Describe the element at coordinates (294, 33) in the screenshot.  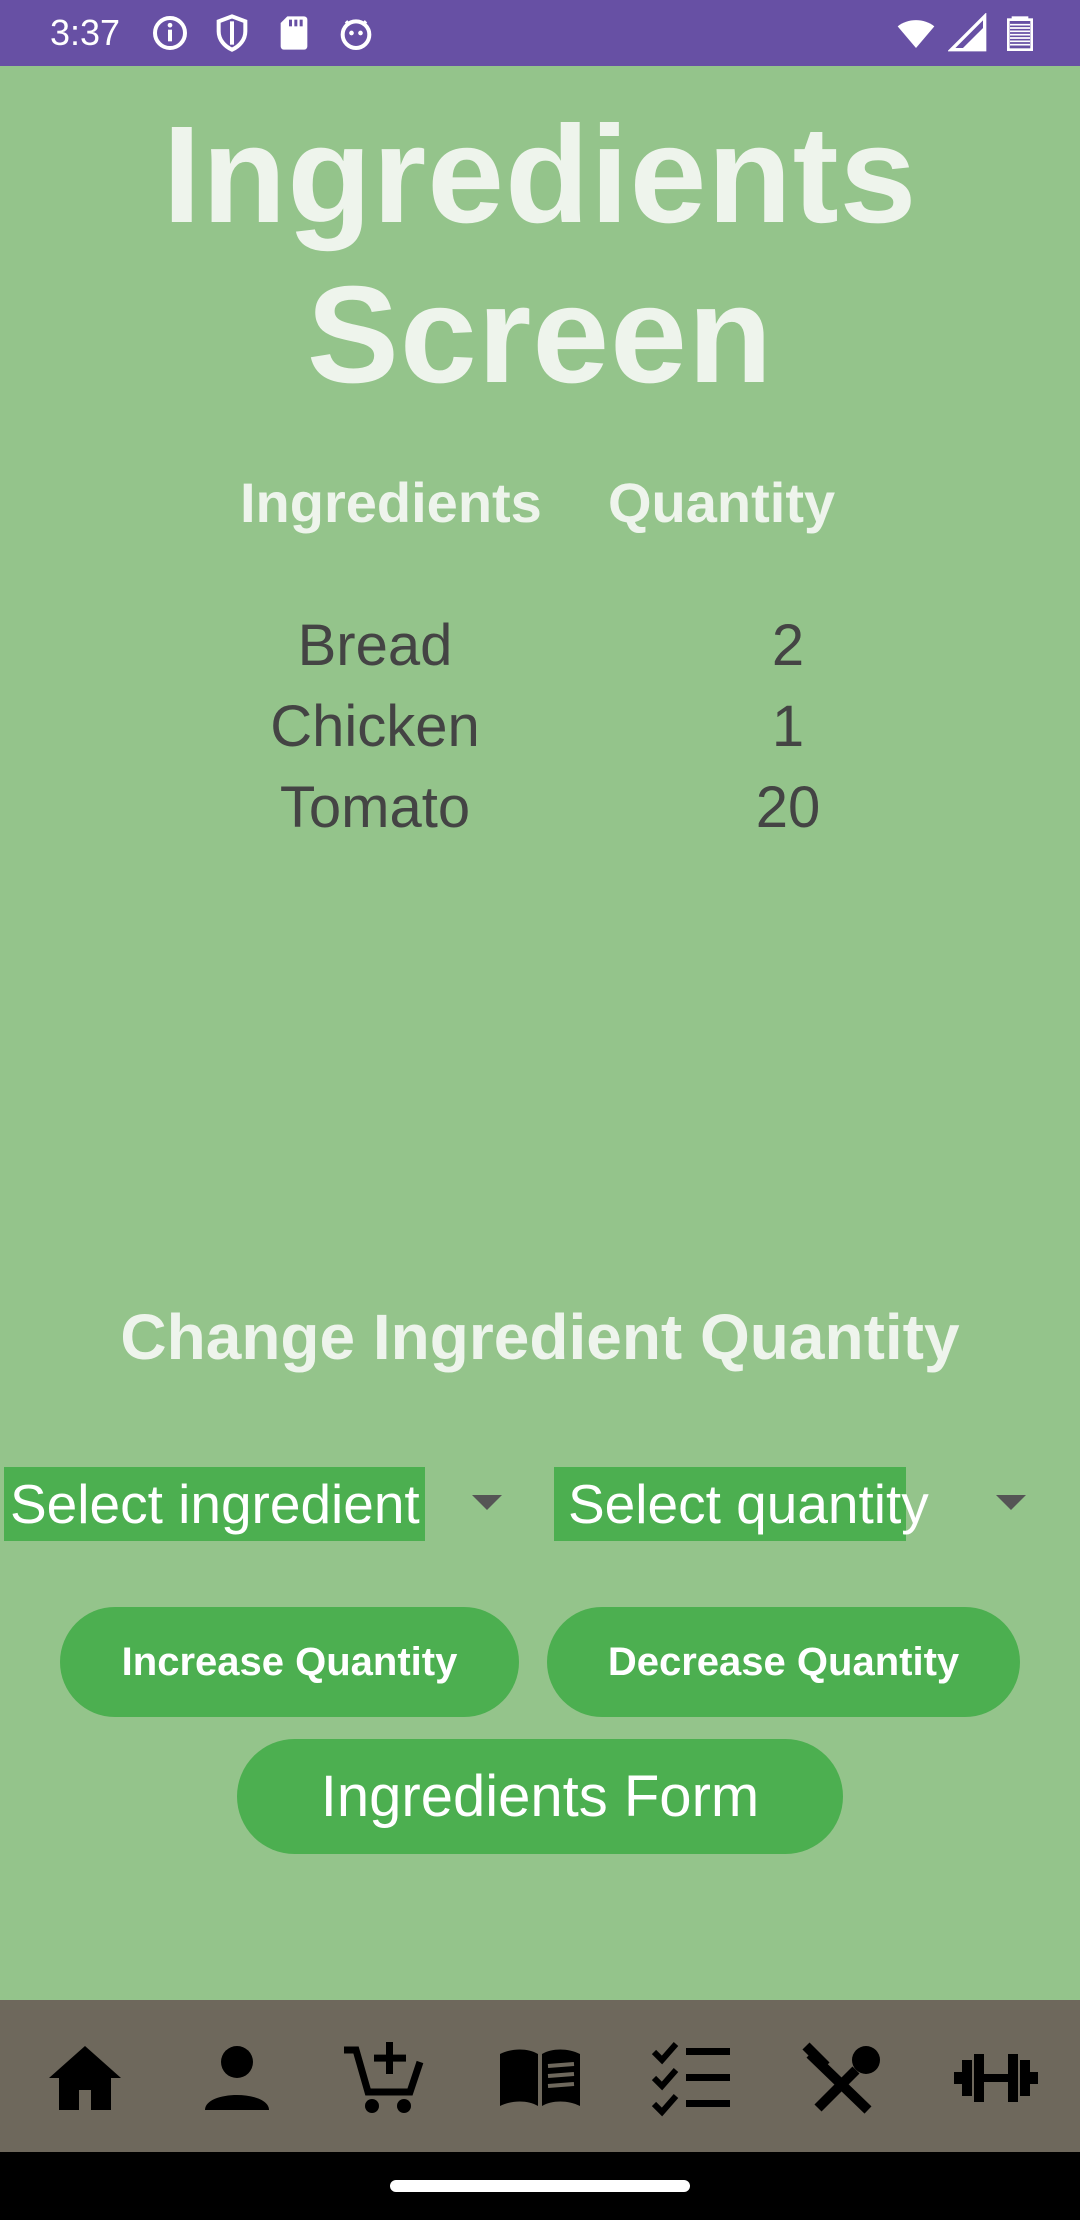
I see `sd-card-icon` at that location.